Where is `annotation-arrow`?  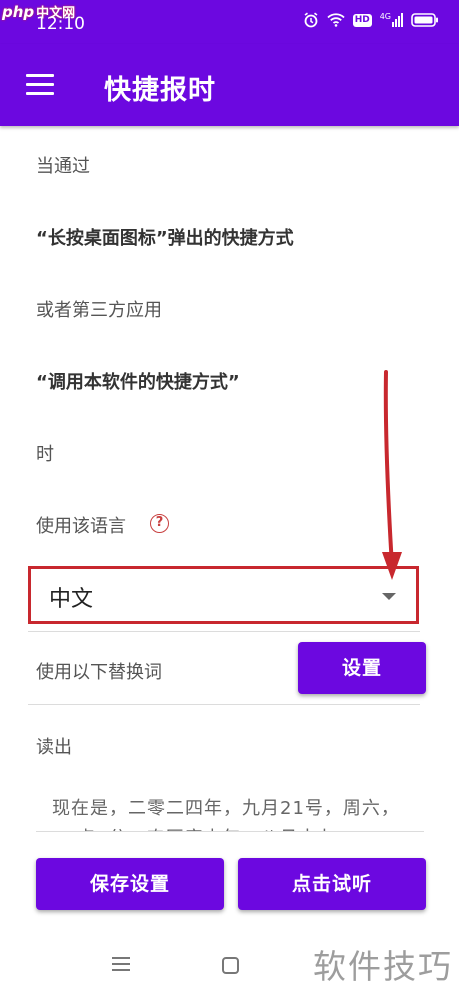 annotation-arrow is located at coordinates (392, 475).